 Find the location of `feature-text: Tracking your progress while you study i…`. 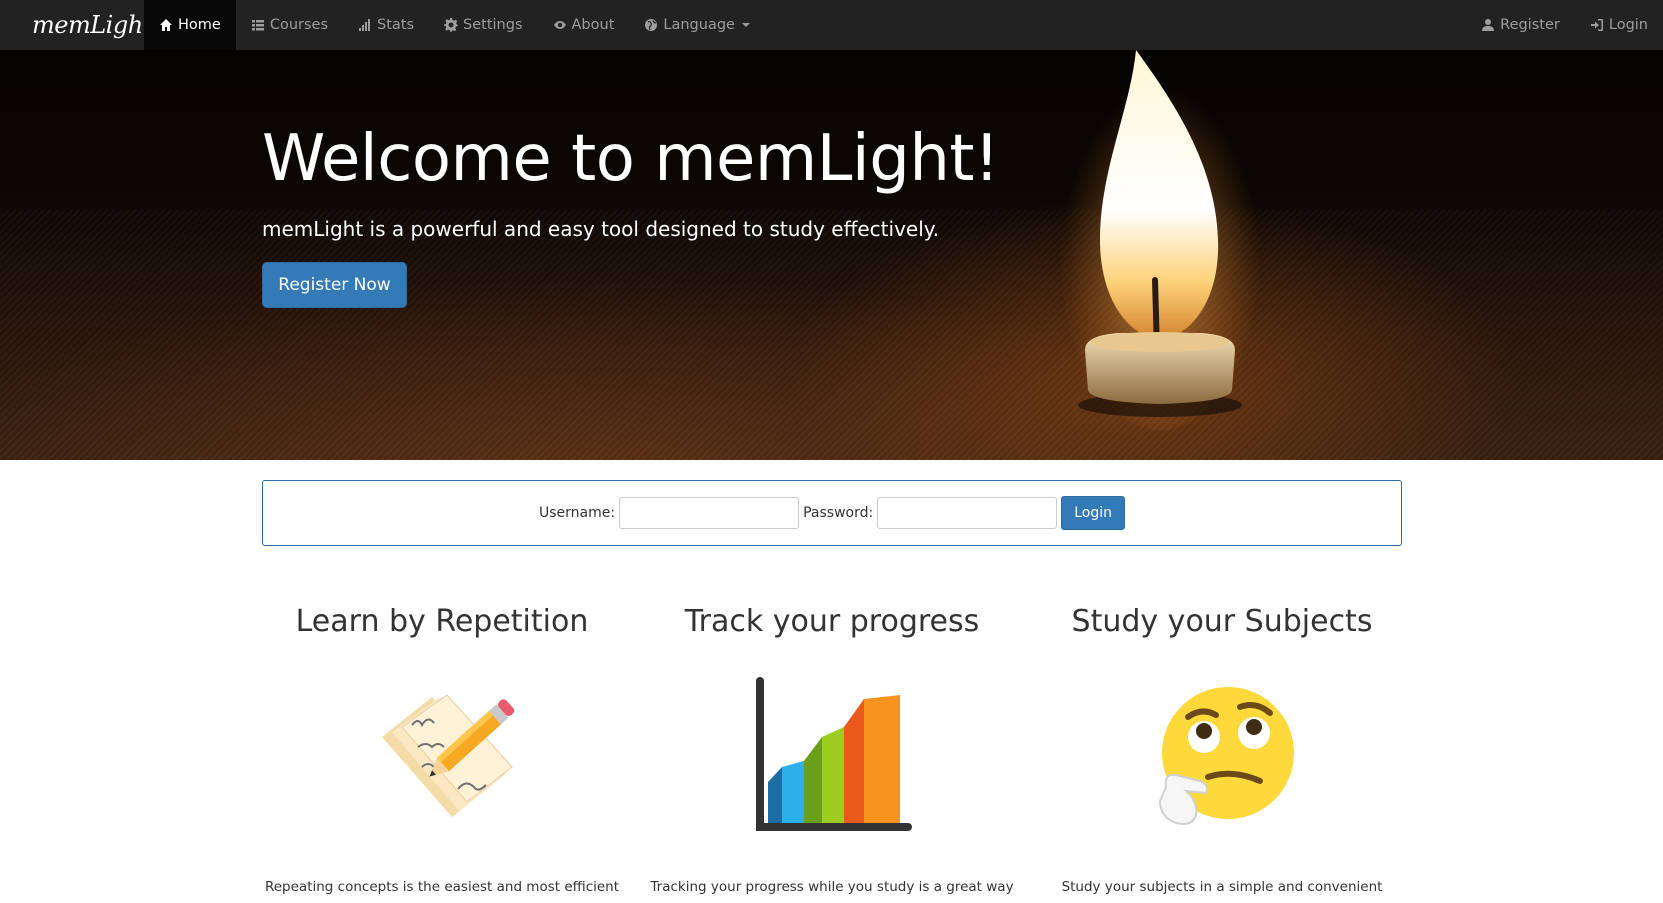

feature-text: Tracking your progress while you study i… is located at coordinates (832, 887).